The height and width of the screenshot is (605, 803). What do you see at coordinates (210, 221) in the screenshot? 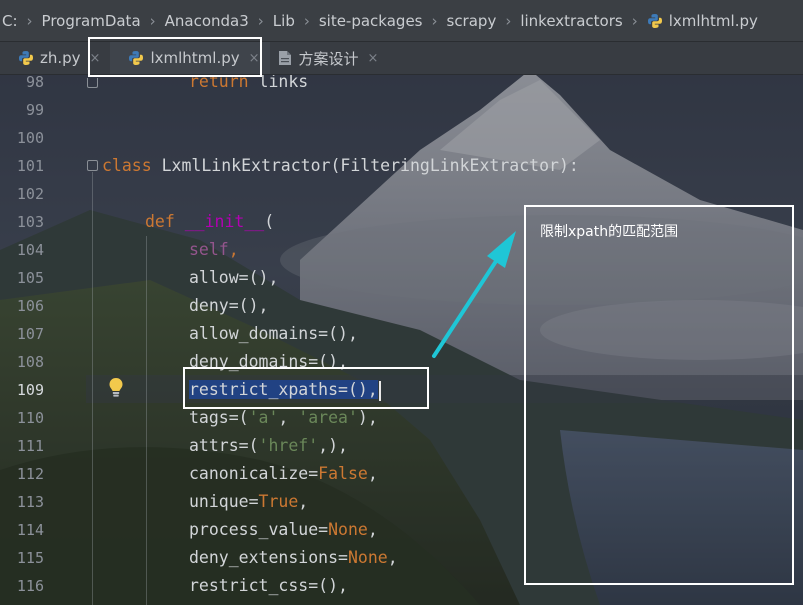
I see `code-line-103: def __init__(` at bounding box center [210, 221].